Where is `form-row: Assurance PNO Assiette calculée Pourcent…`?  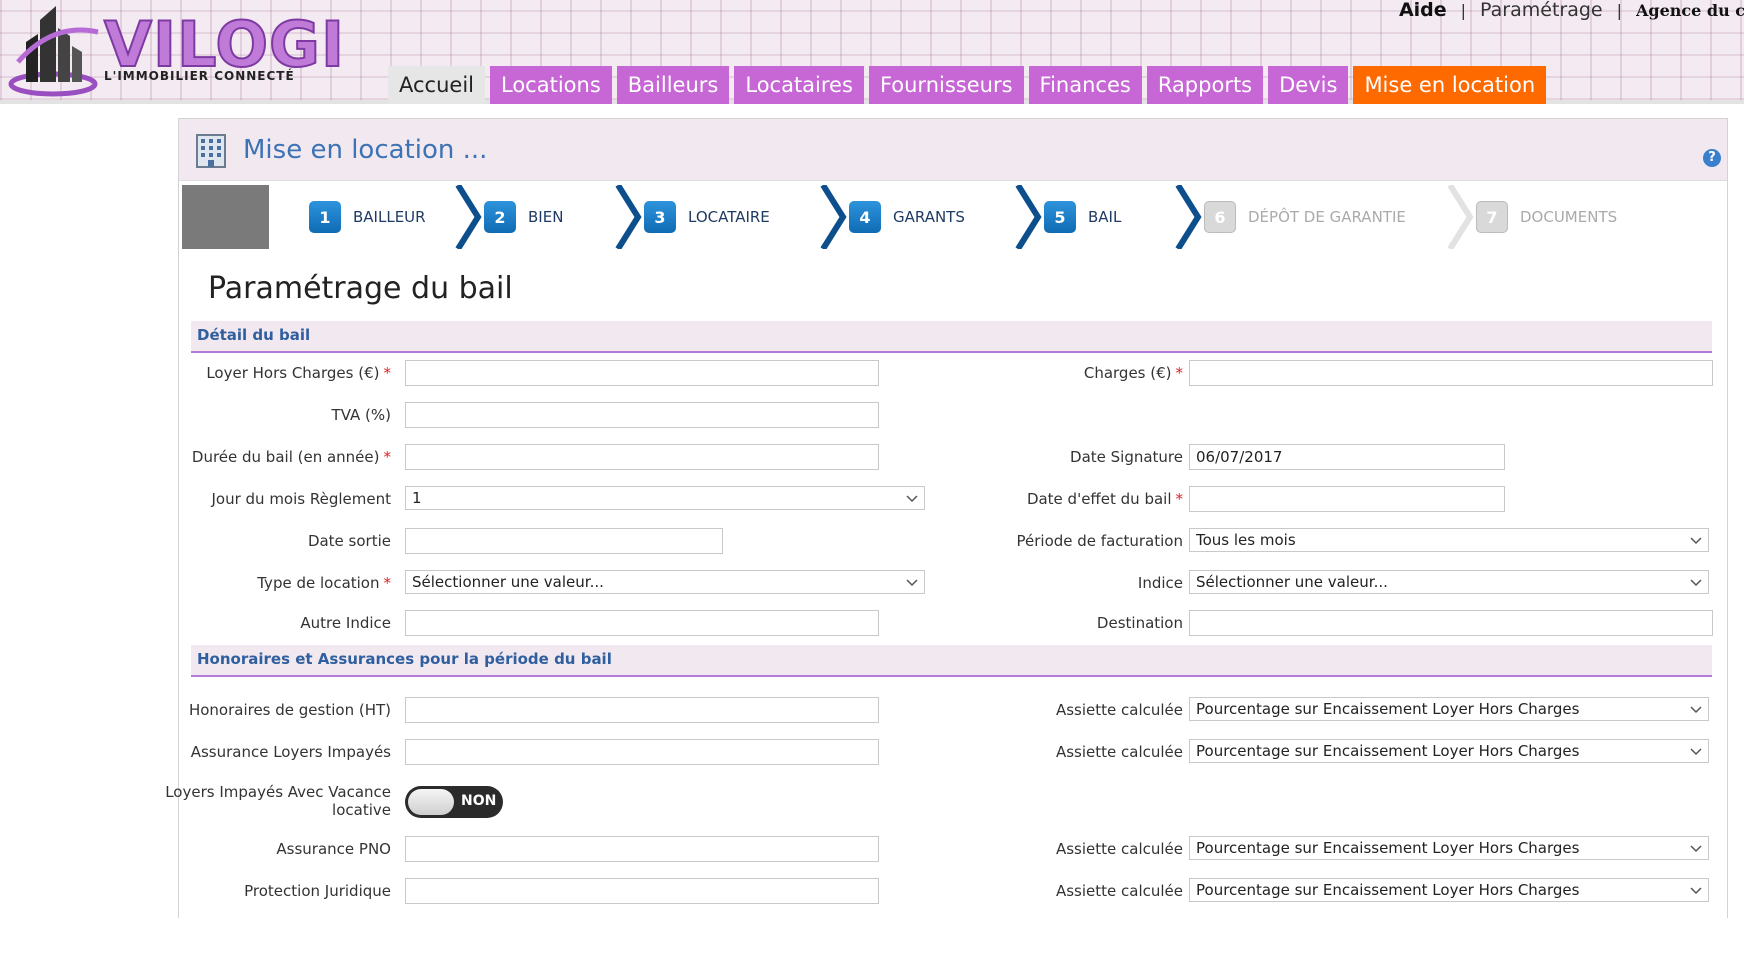
form-row: Assurance PNO Assiette calculée Pourcent… is located at coordinates (954, 851).